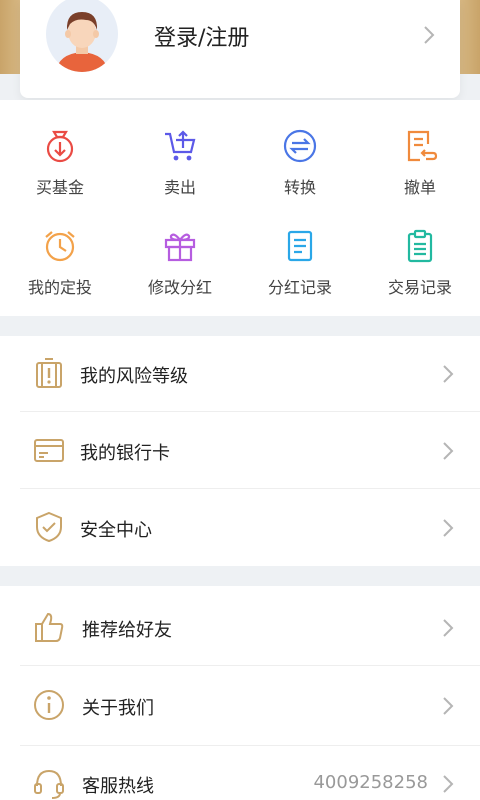 The height and width of the screenshot is (800, 480). Describe the element at coordinates (60, 146) in the screenshot. I see `buy-fund-icon` at that location.